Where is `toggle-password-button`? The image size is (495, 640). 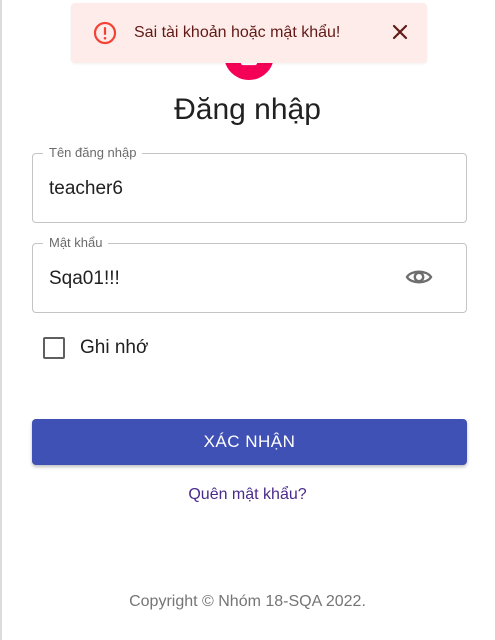
toggle-password-button is located at coordinates (419, 279).